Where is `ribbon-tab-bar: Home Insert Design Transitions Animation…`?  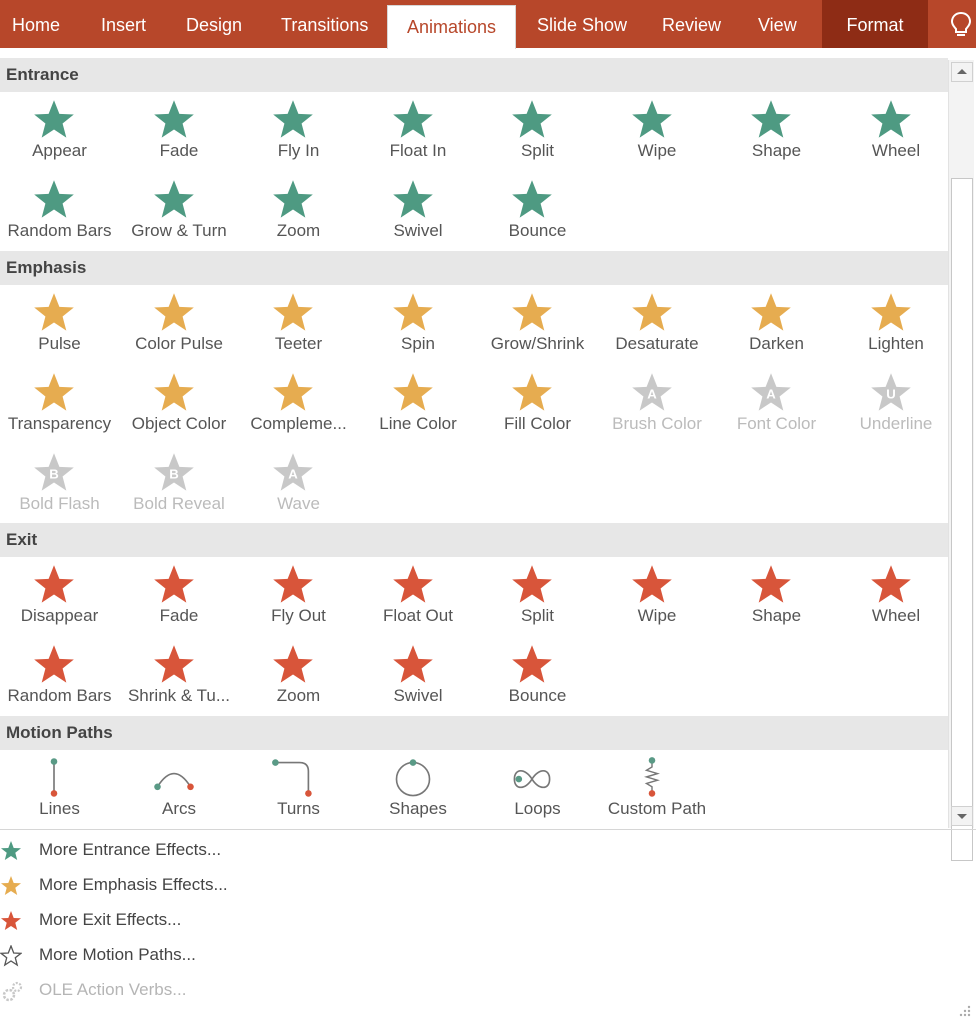
ribbon-tab-bar: Home Insert Design Transitions Animation… is located at coordinates (488, 24).